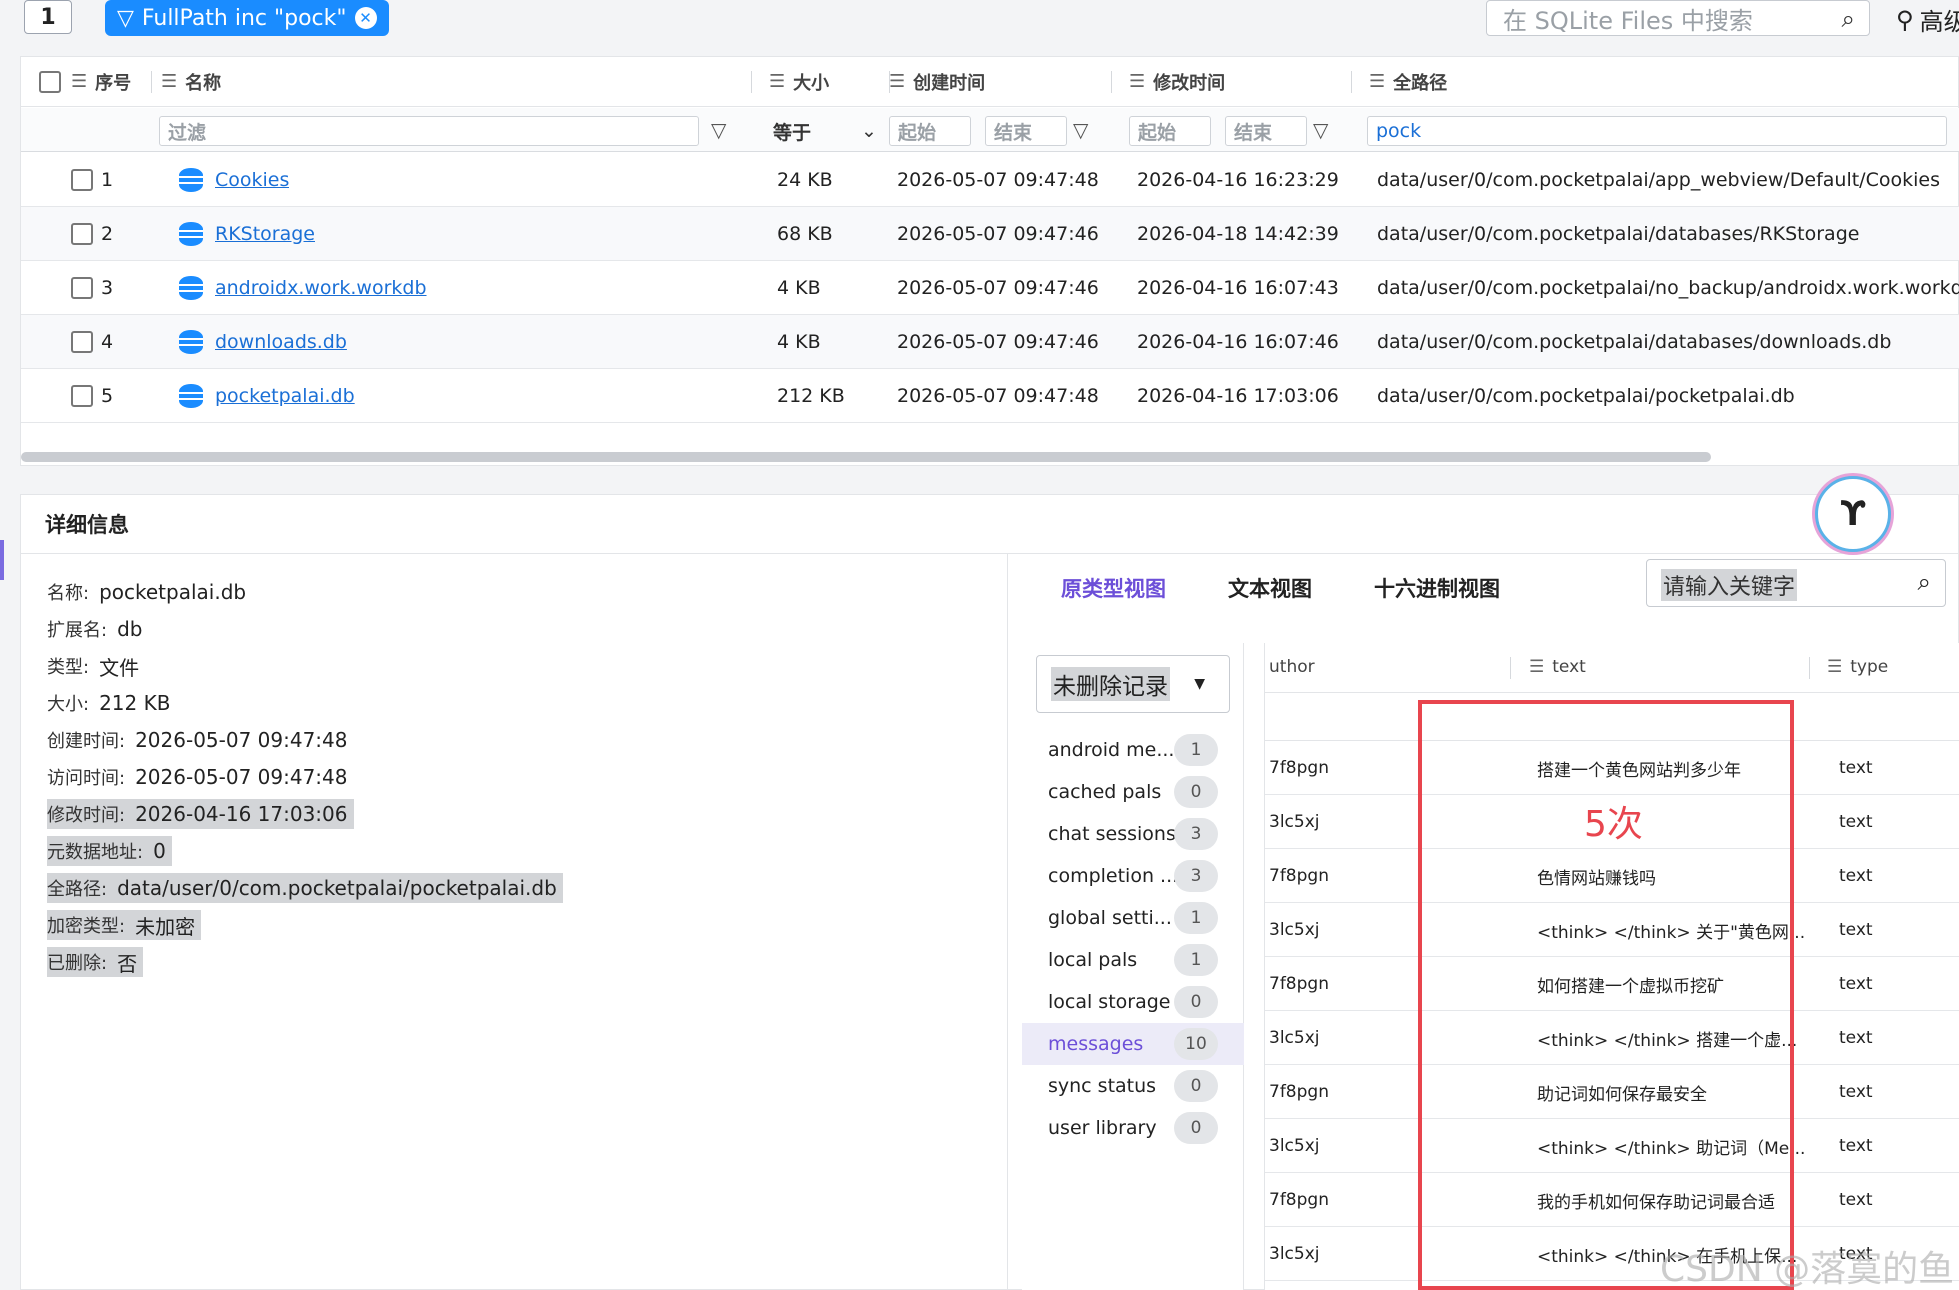 This screenshot has width=1959, height=1290. Describe the element at coordinates (50, 81) in the screenshot. I see `select-all-checkbox` at that location.